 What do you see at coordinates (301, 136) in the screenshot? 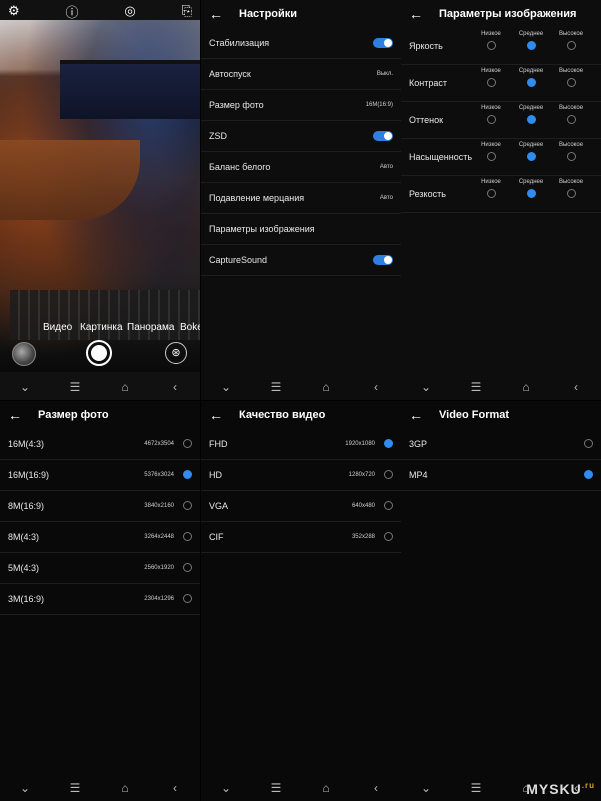
I see `settings-row: ZSD` at bounding box center [301, 136].